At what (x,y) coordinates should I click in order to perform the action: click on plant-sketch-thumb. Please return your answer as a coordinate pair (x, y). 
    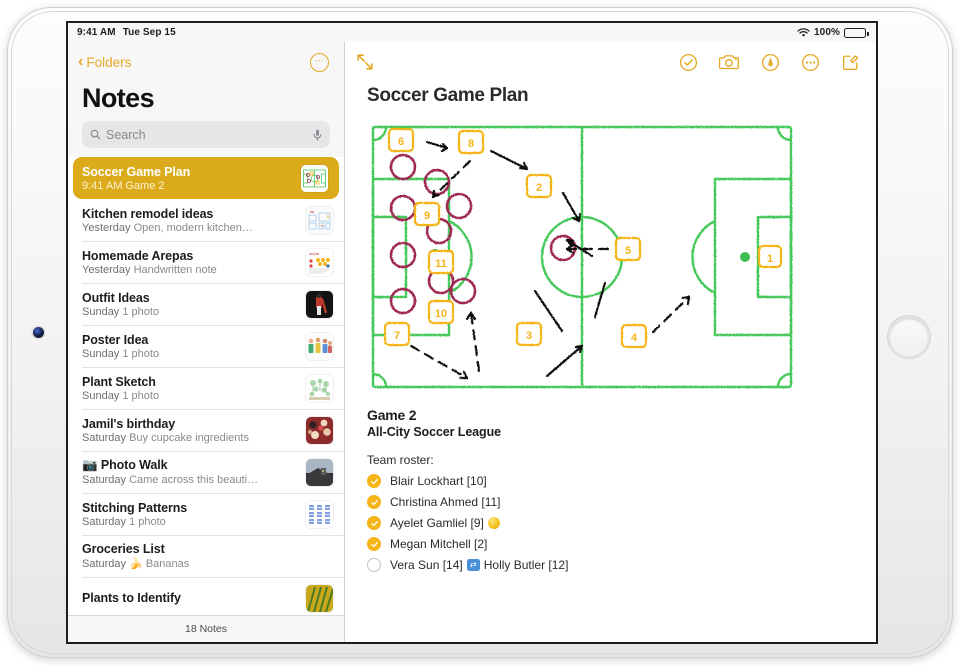
    Looking at the image, I should click on (319, 388).